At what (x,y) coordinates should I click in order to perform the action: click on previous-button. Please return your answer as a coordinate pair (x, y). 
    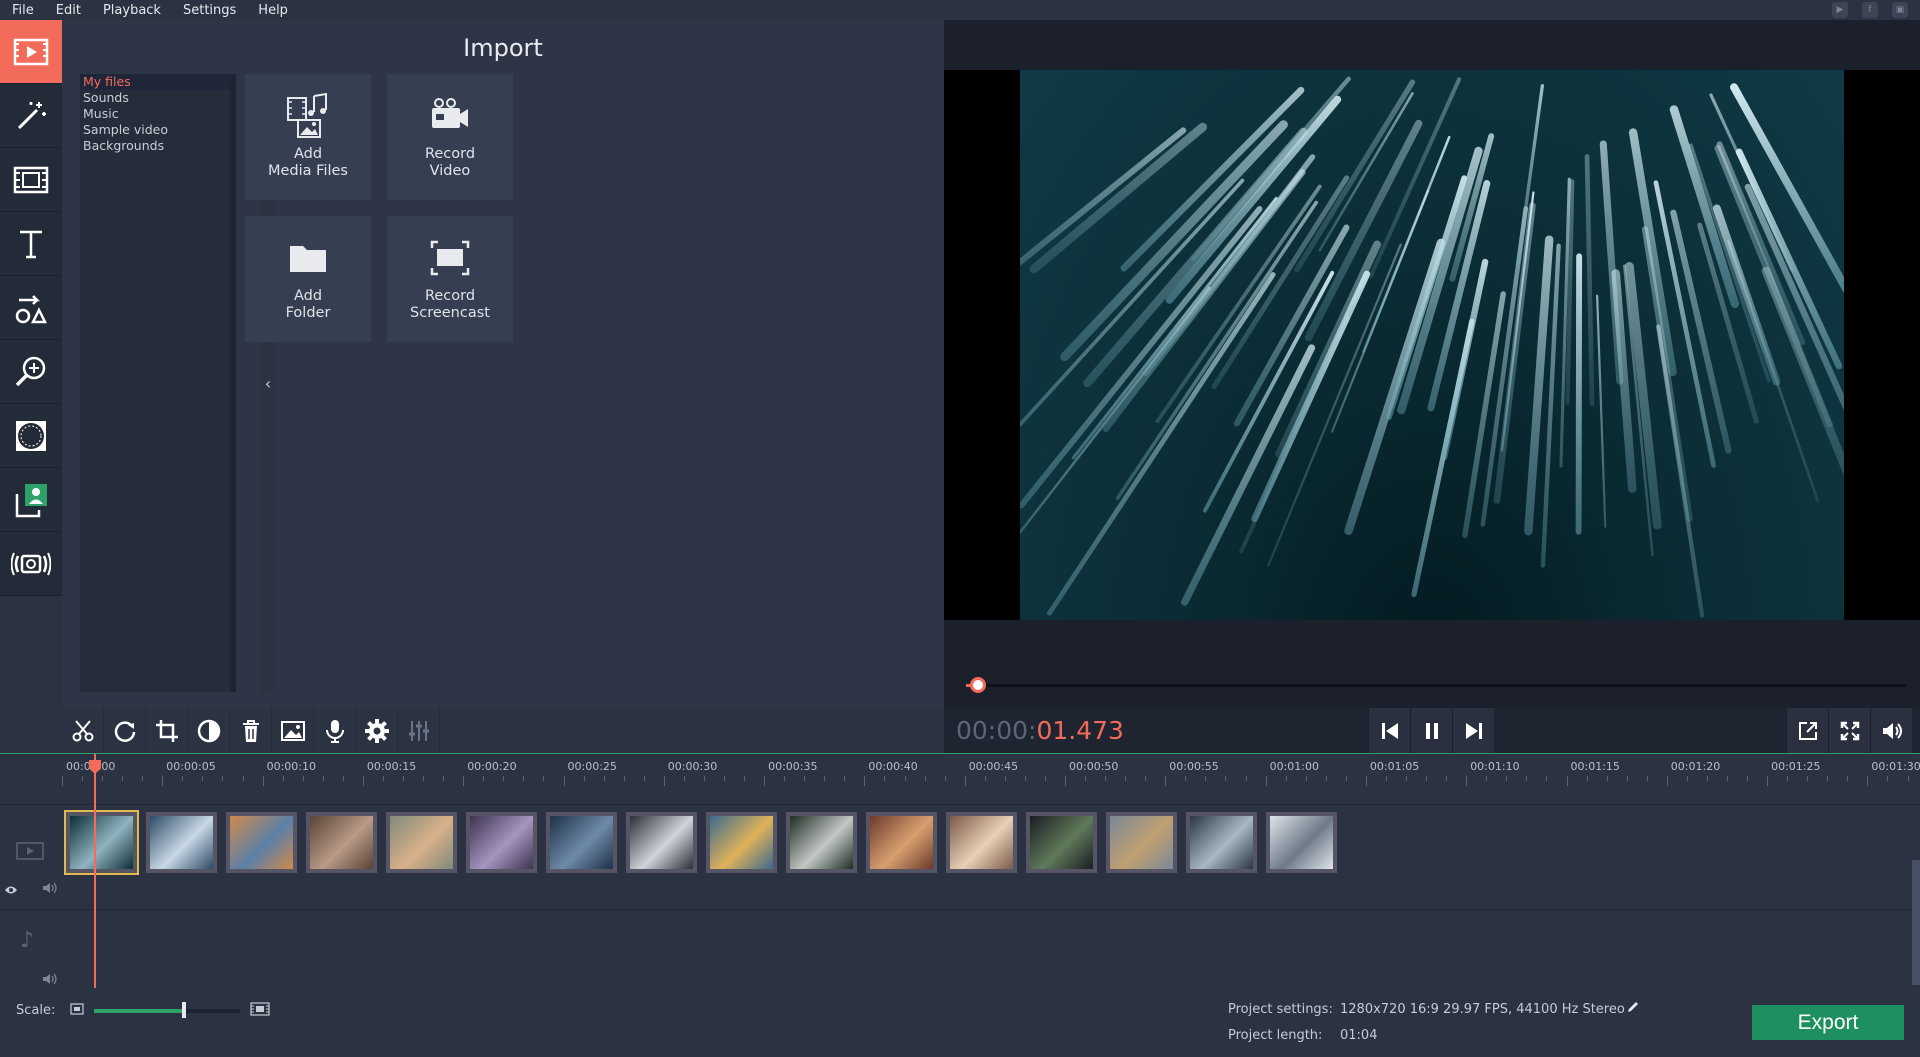
    Looking at the image, I should click on (1389, 730).